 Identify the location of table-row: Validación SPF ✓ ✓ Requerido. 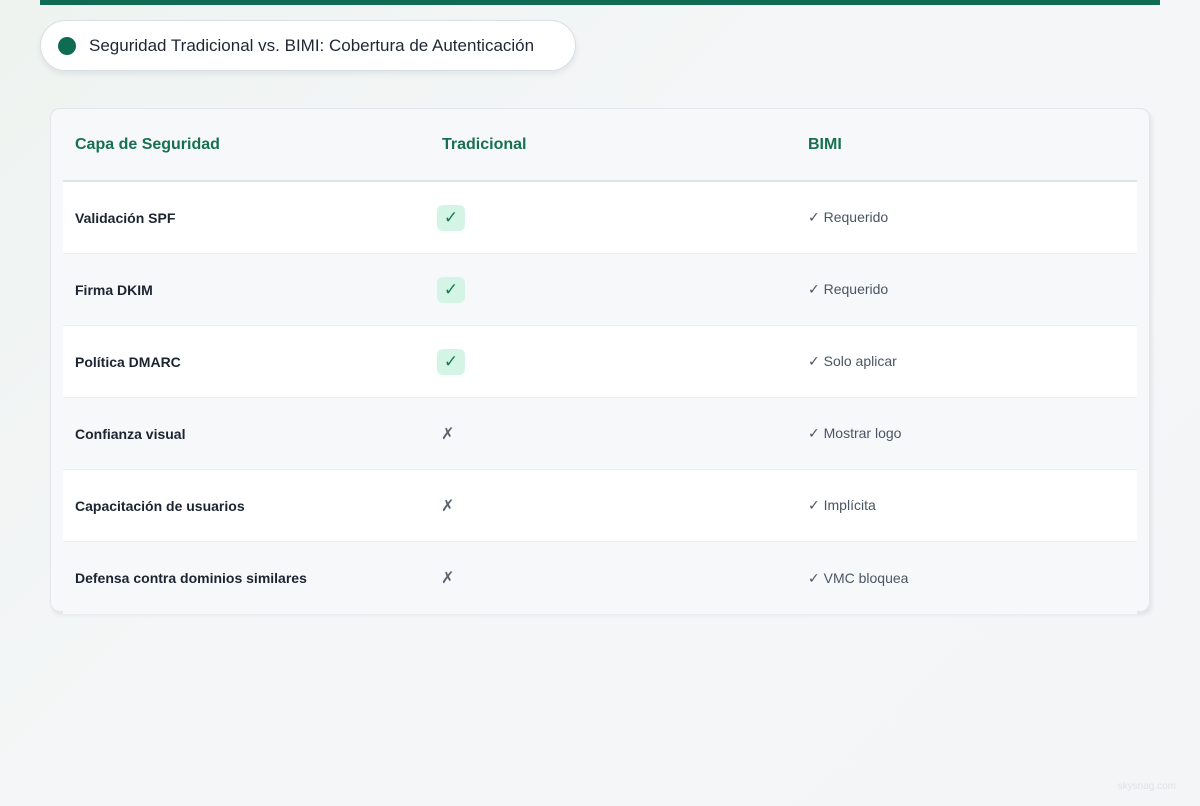
(600, 218).